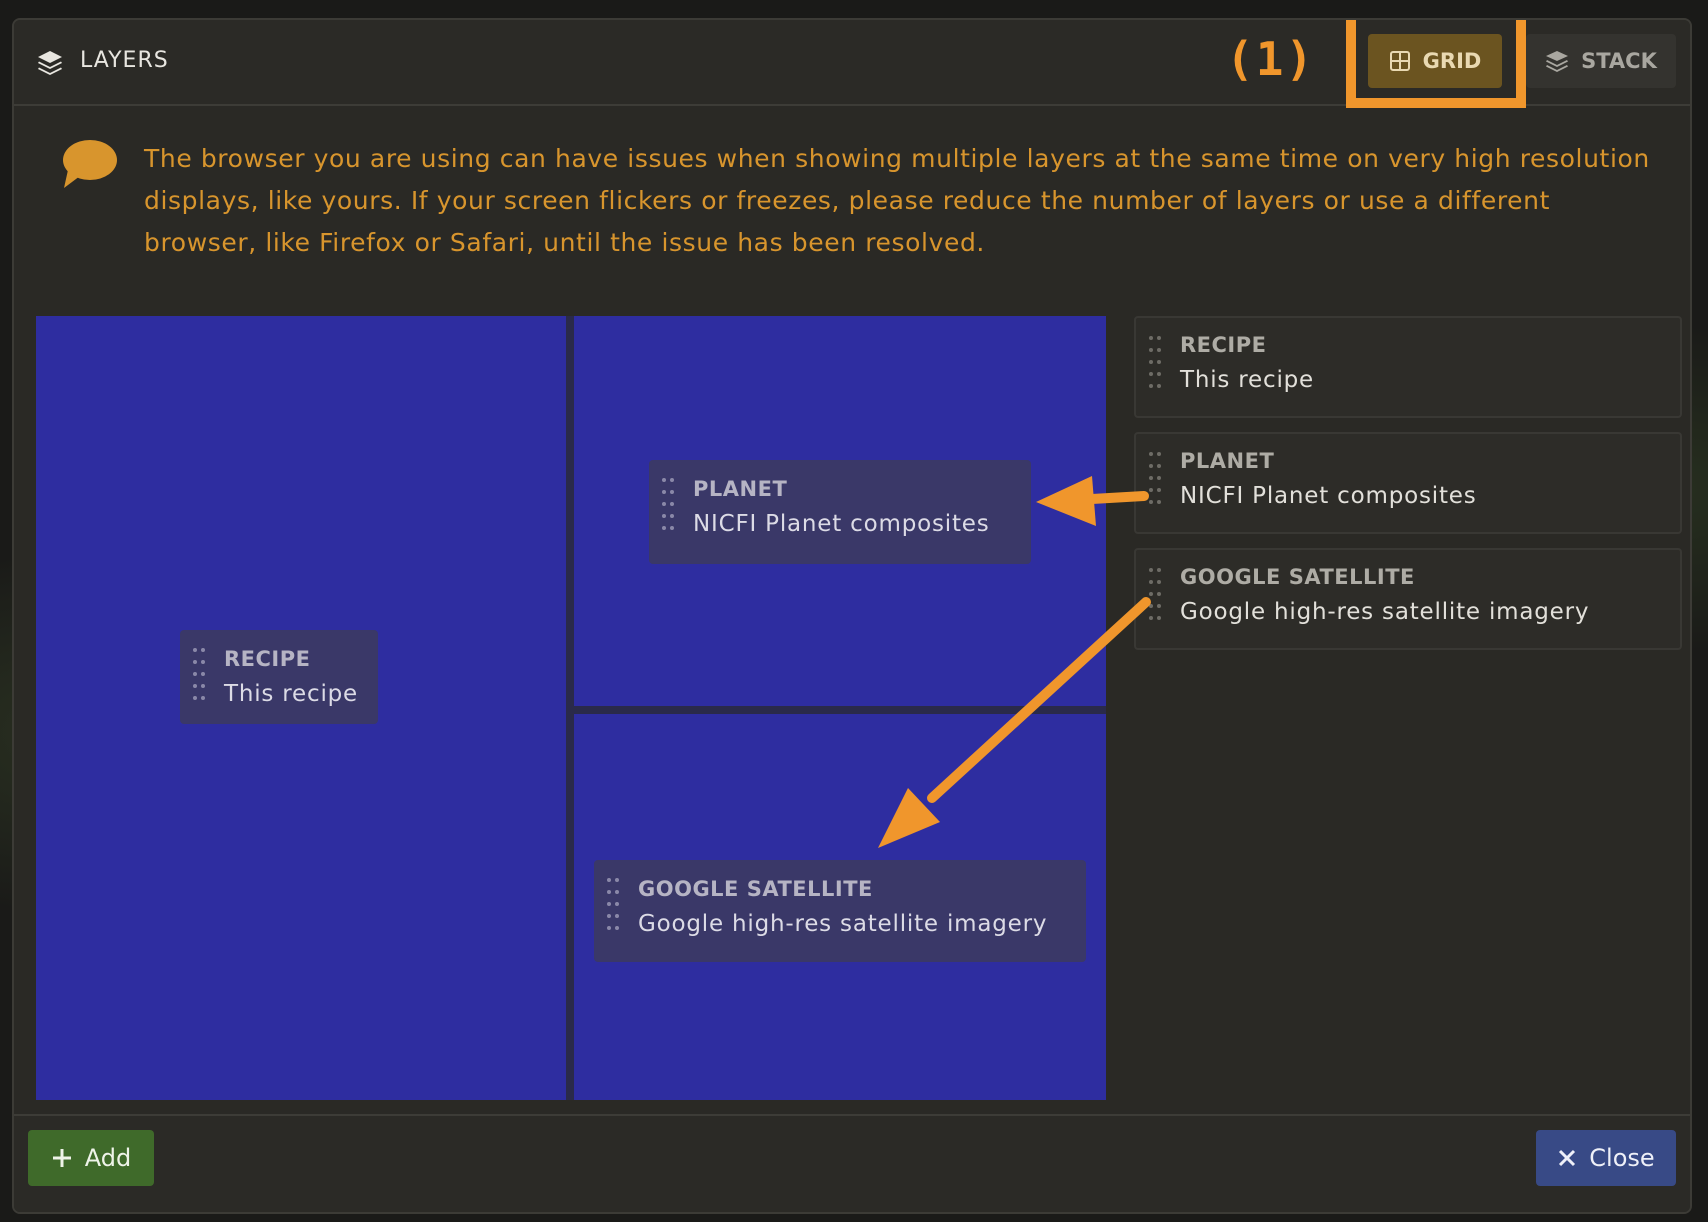 This screenshot has height=1222, width=1708. Describe the element at coordinates (108, 1158) in the screenshot. I see `add-layer-label: Add` at that location.